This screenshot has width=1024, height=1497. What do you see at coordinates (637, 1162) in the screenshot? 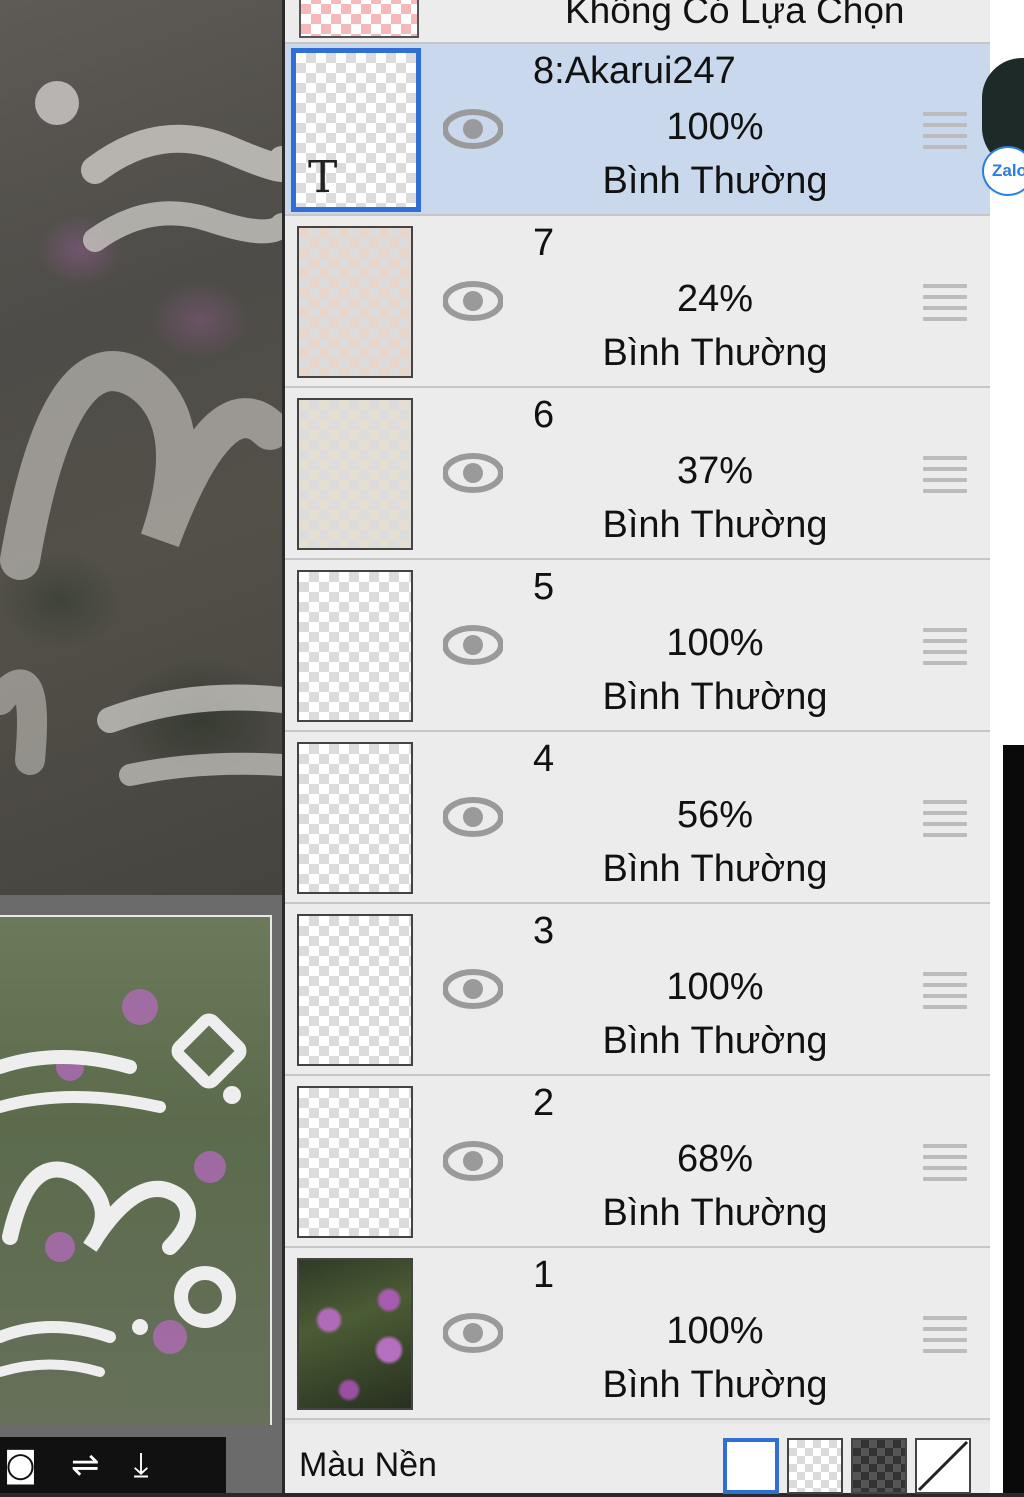
I see `layer-row: 2 68% Bình Thường` at bounding box center [637, 1162].